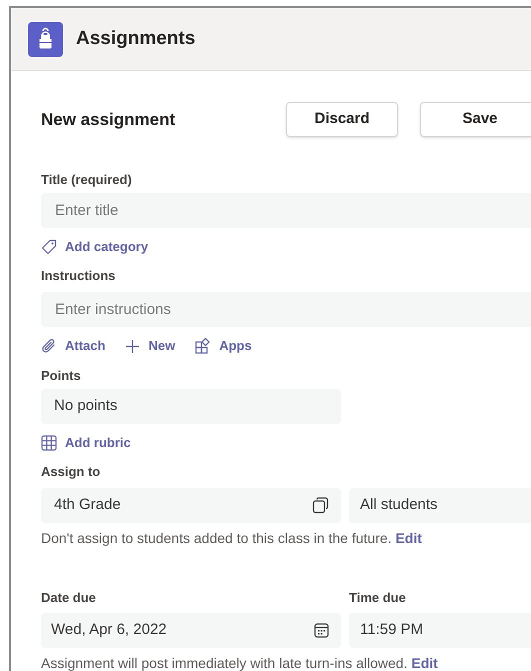  I want to click on app-title: Assignments, so click(136, 38).